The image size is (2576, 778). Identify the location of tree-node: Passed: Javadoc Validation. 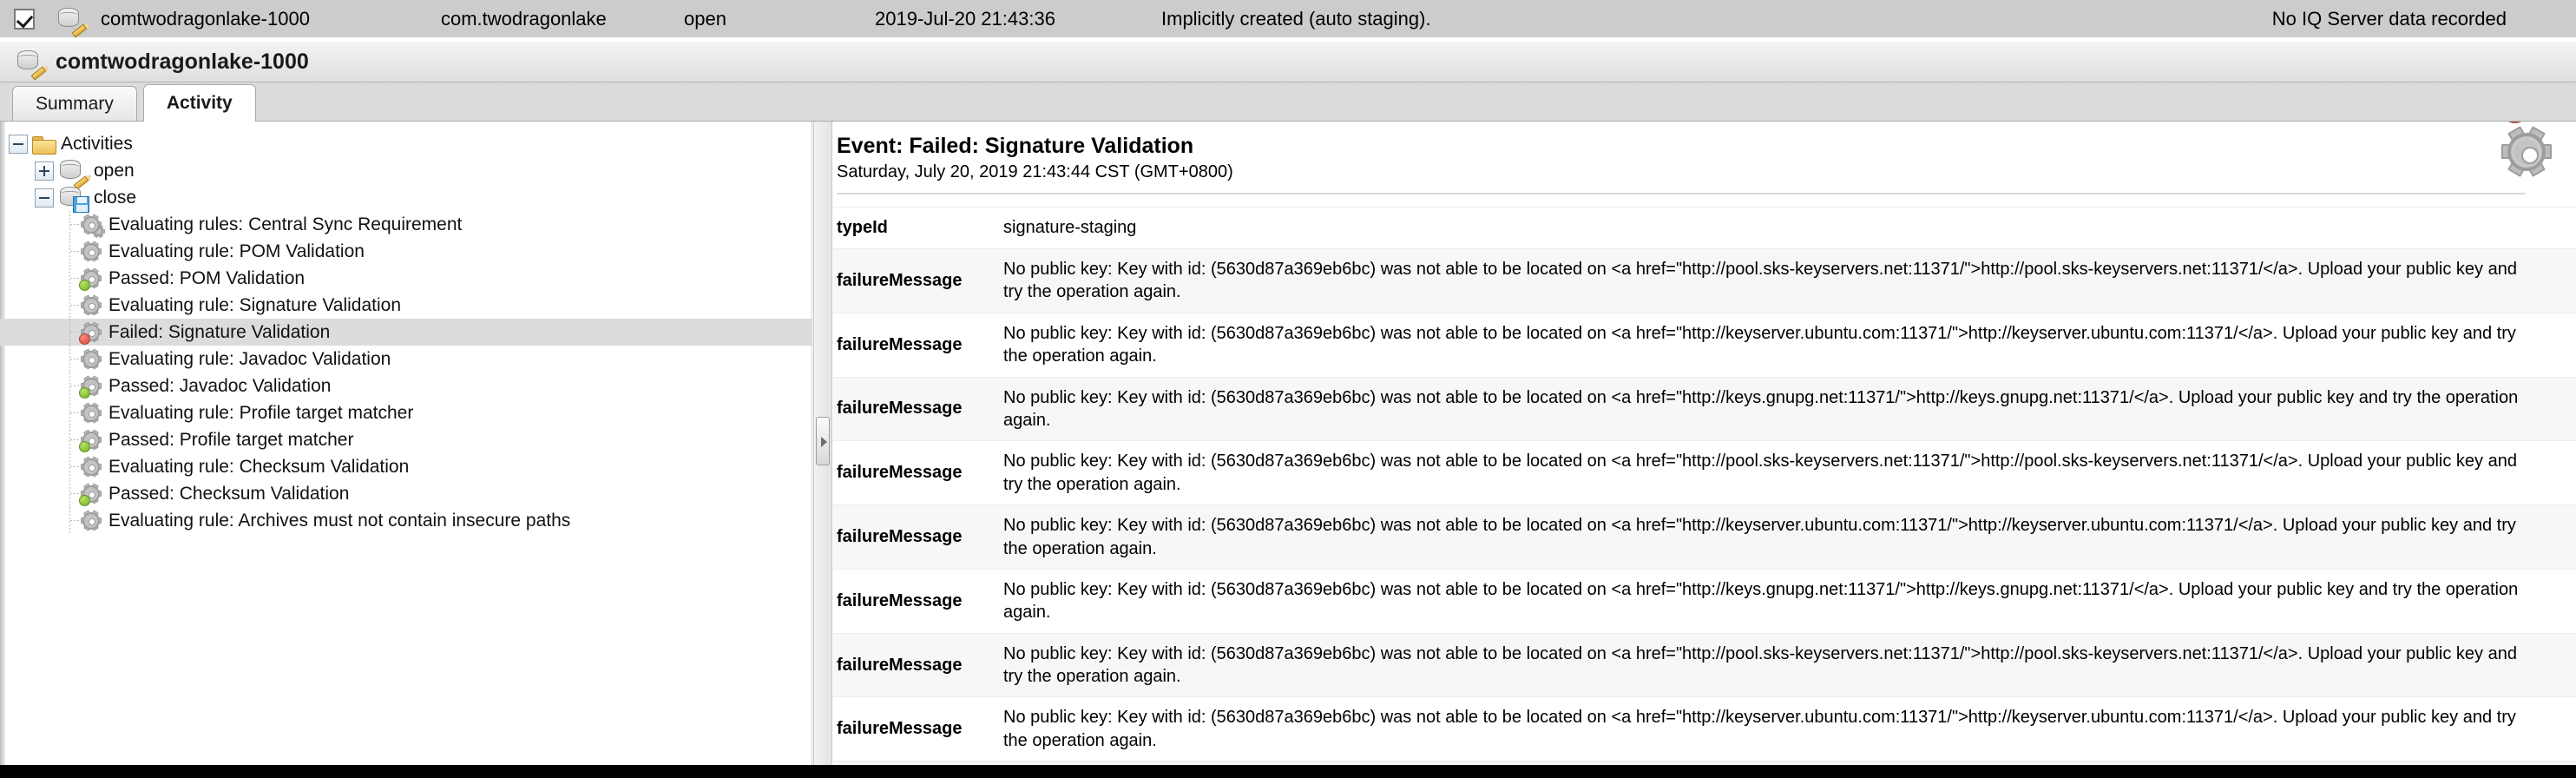
(406, 386).